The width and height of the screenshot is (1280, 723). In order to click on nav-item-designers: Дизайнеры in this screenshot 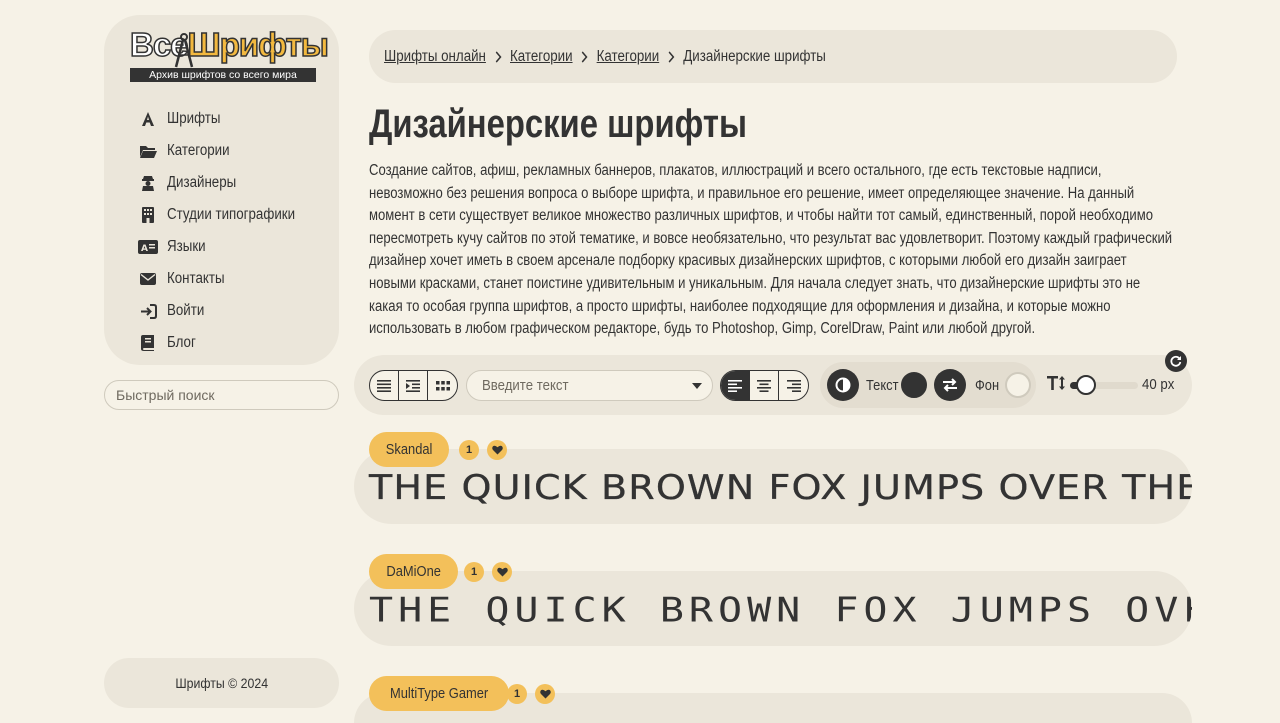, I will do `click(227, 183)`.